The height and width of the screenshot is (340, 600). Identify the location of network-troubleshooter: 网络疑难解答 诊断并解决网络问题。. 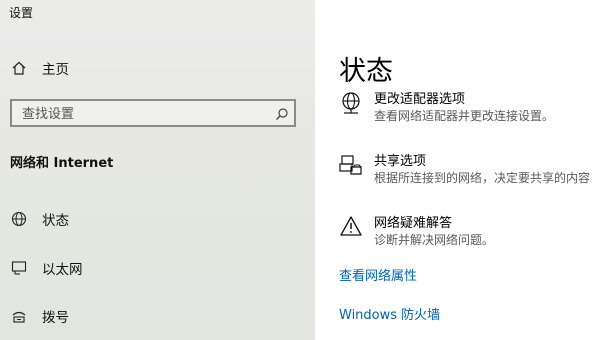
(416, 232).